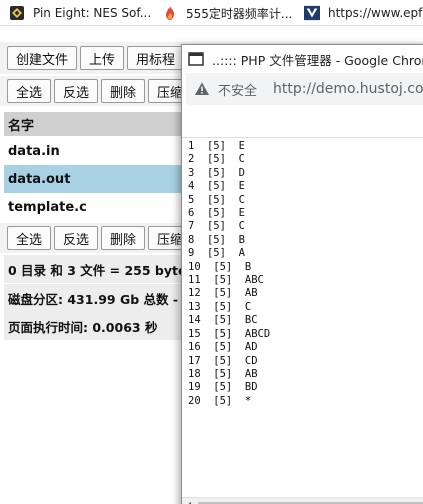  Describe the element at coordinates (220, 306) in the screenshot. I see `content-line: 13 [5] C` at that location.